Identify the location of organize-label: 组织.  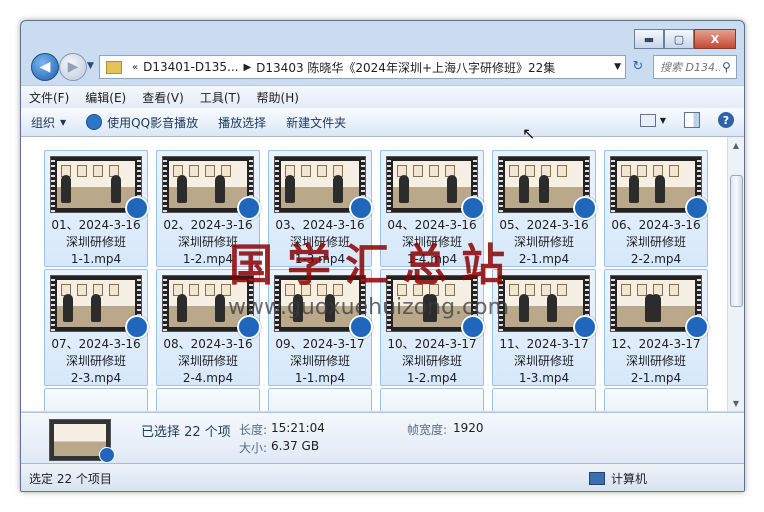
(43, 122).